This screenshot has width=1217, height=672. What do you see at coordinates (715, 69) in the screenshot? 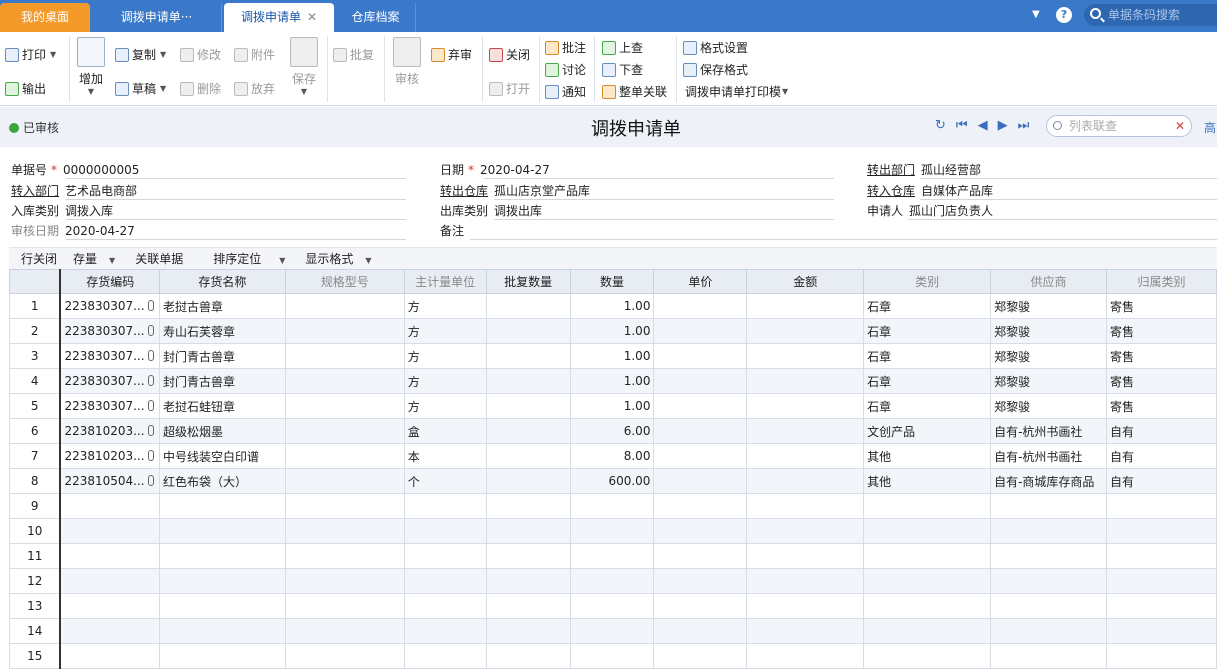
I see `save-format-button: 保存格式` at bounding box center [715, 69].